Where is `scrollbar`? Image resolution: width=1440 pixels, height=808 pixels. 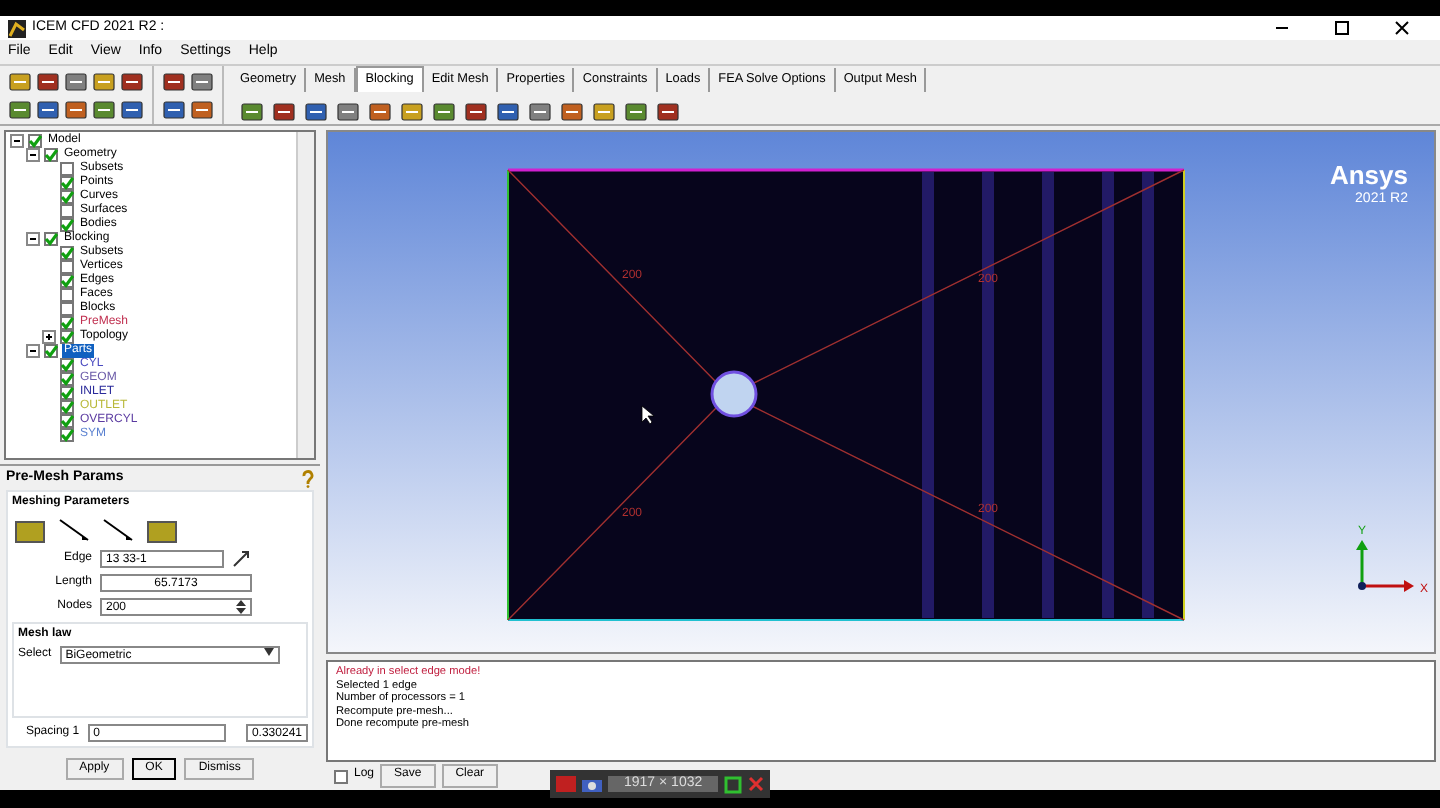
scrollbar is located at coordinates (305, 295).